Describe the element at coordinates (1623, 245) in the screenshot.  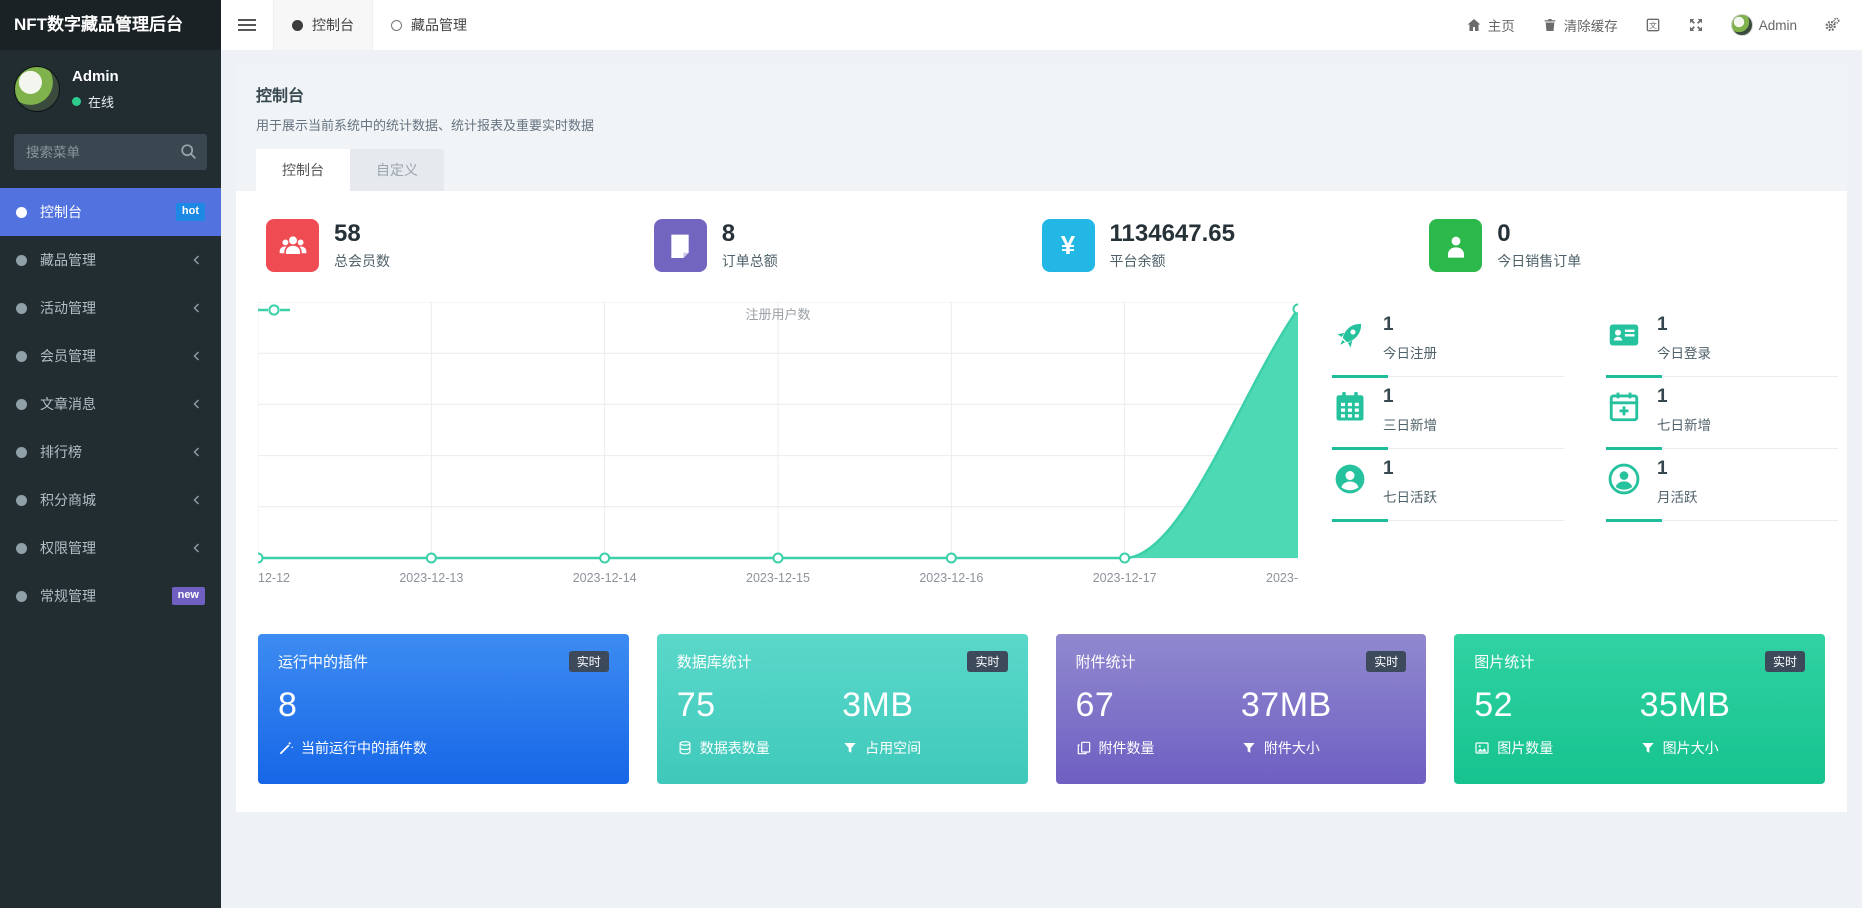
I see `stat-today-sales: 0 今日销售订单` at that location.